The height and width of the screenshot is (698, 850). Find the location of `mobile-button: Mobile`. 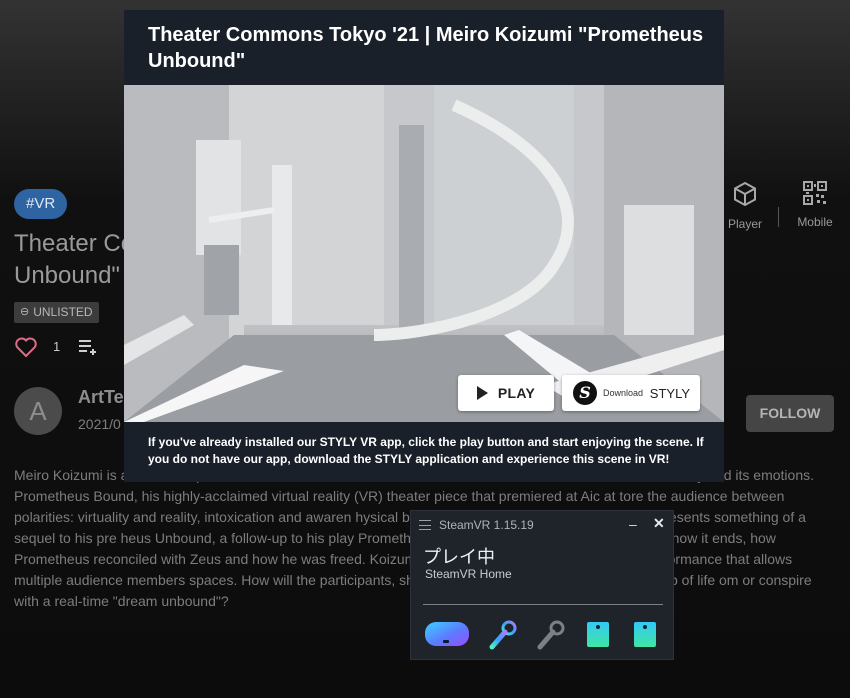

mobile-button: Mobile is located at coordinates (815, 204).